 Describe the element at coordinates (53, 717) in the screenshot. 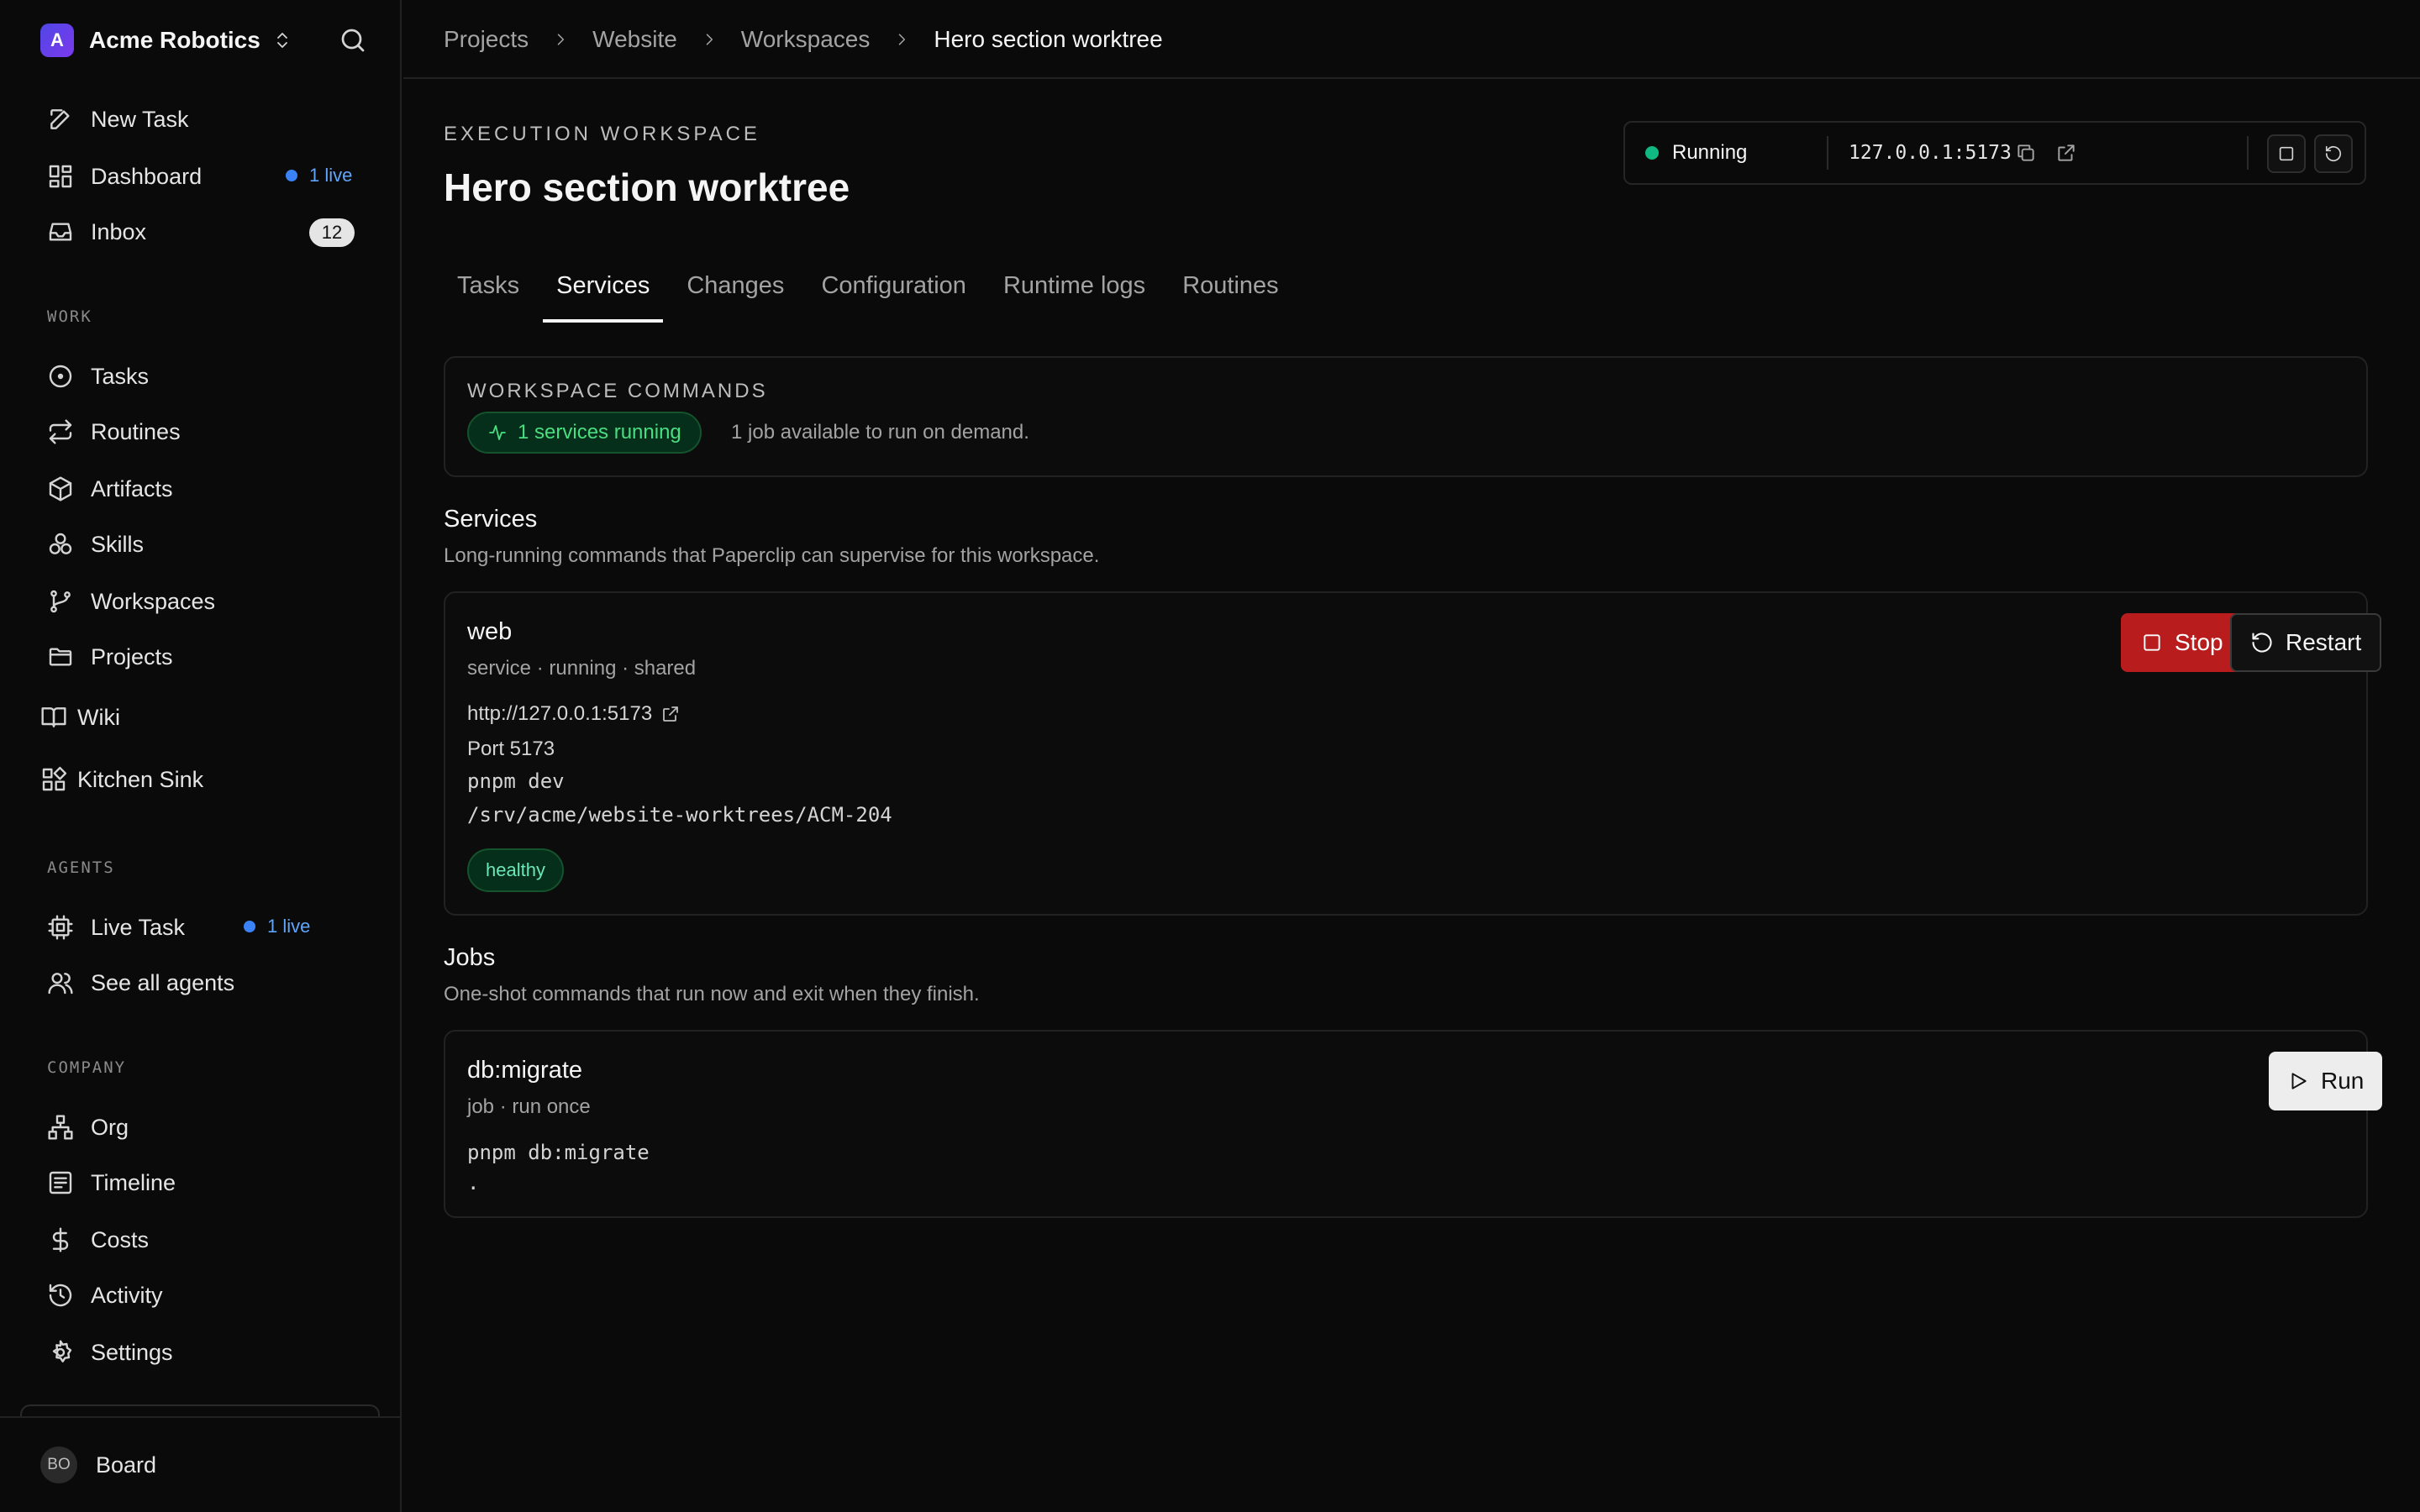

I see `book-icon` at that location.